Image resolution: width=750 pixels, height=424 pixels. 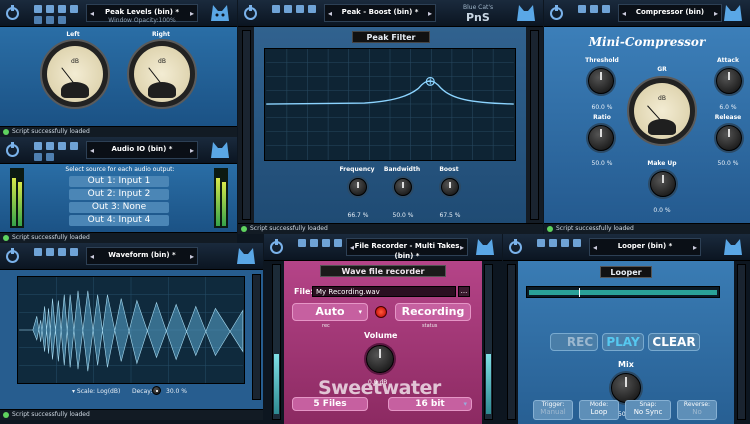 What do you see at coordinates (599, 410) in the screenshot?
I see `mode-option-box: Mode: Loop` at bounding box center [599, 410].